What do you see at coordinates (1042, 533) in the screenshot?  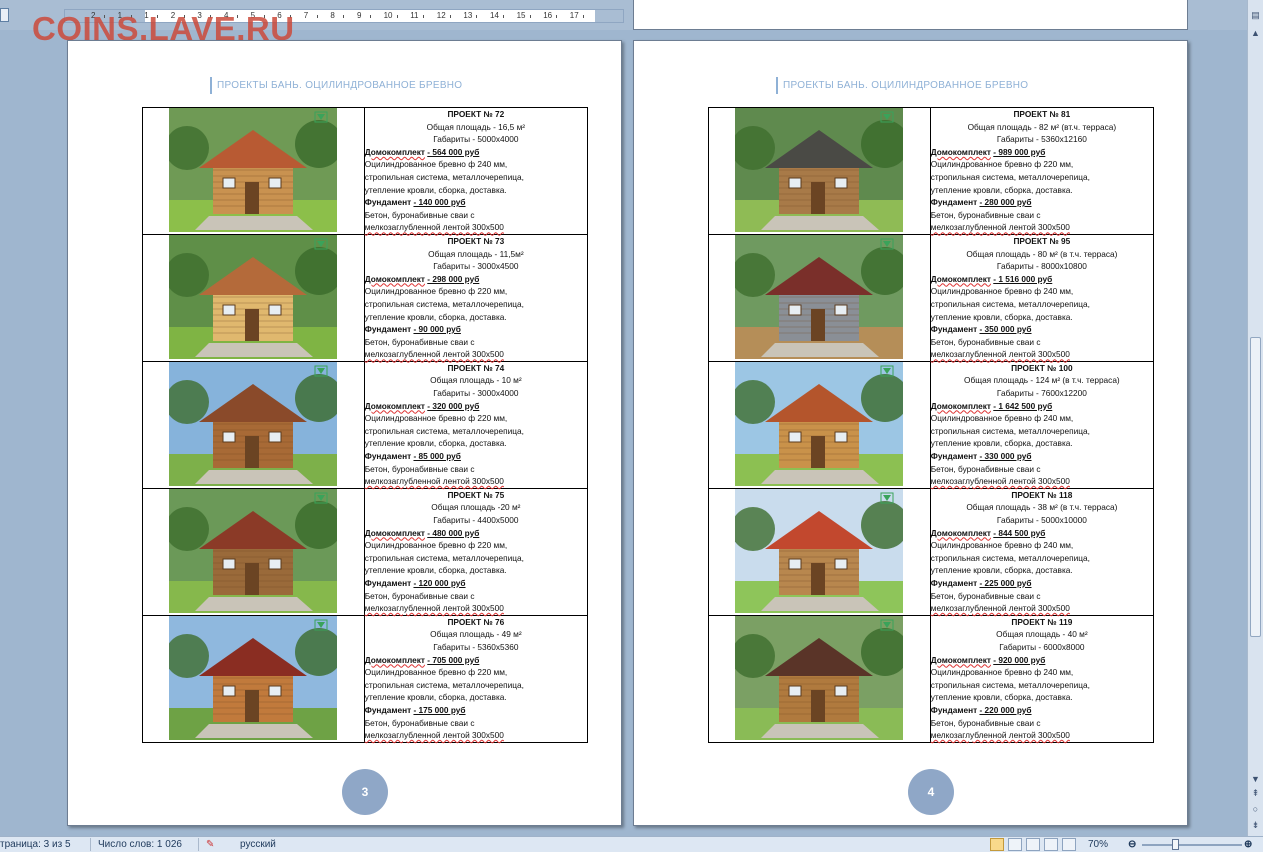 I see `kit-line: Домокомплект - 844 500 руб` at bounding box center [1042, 533].